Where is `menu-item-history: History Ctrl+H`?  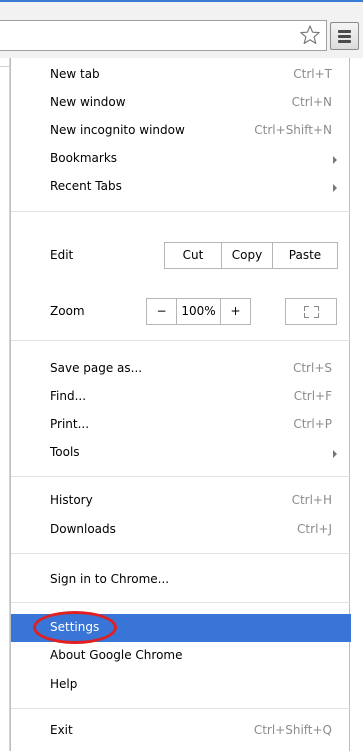 menu-item-history: History Ctrl+H is located at coordinates (181, 501).